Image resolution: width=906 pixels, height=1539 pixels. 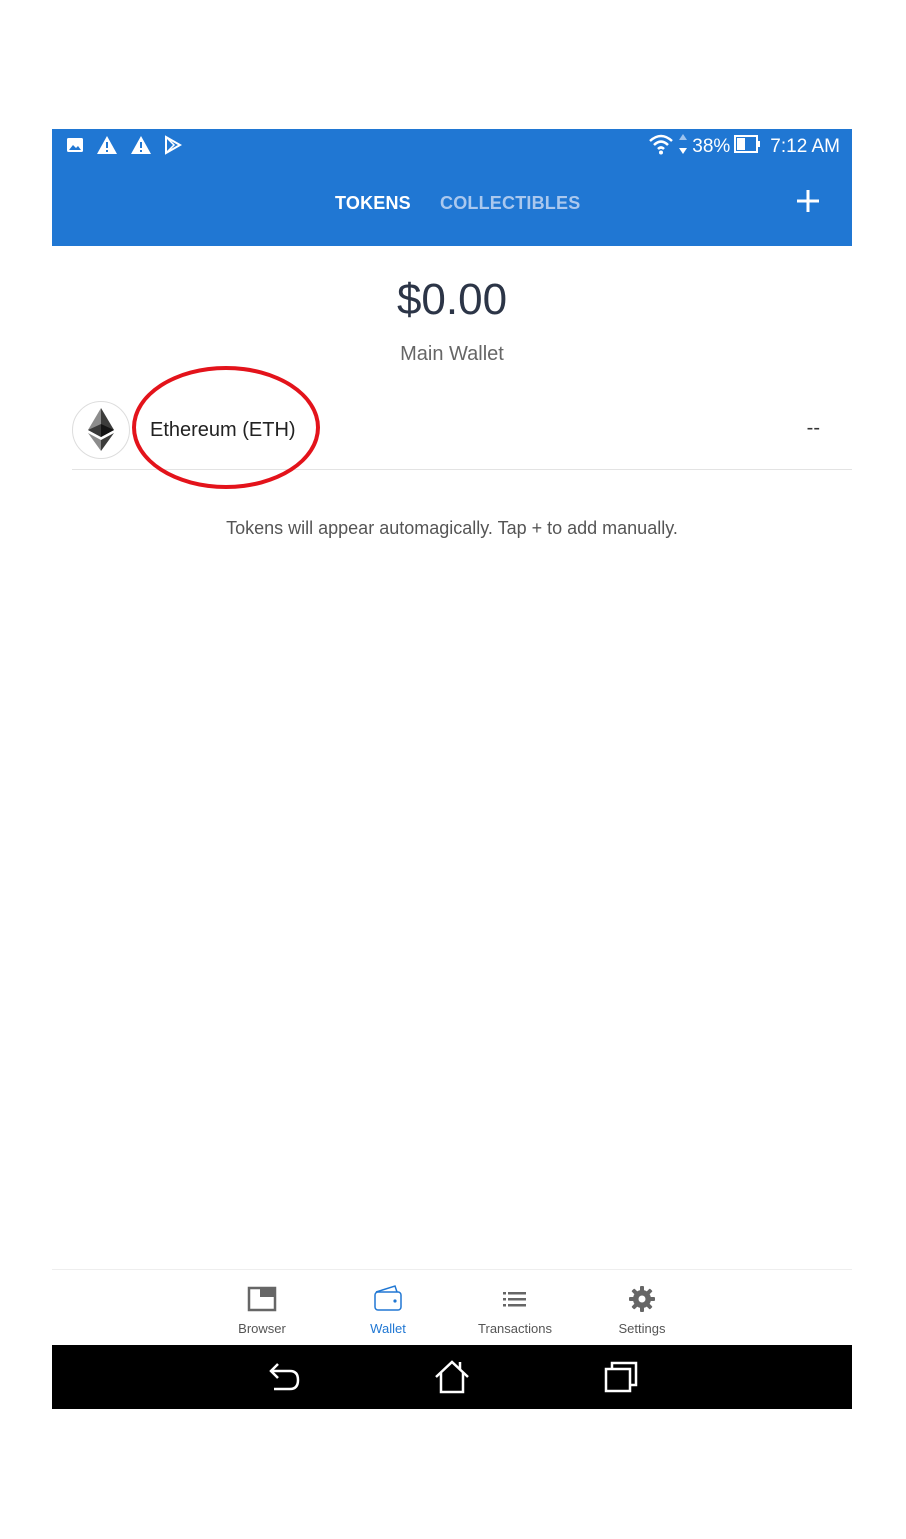 What do you see at coordinates (515, 1328) in the screenshot?
I see `nav-transactions-label: Transactions` at bounding box center [515, 1328].